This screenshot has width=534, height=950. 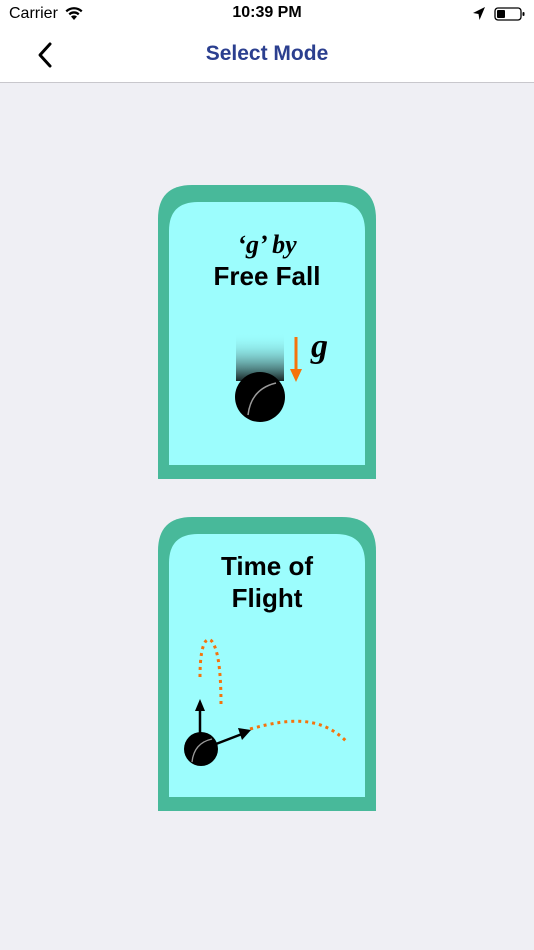 What do you see at coordinates (267, 332) in the screenshot?
I see `mode-card-free-fall: ‘g’ by Free Fall g` at bounding box center [267, 332].